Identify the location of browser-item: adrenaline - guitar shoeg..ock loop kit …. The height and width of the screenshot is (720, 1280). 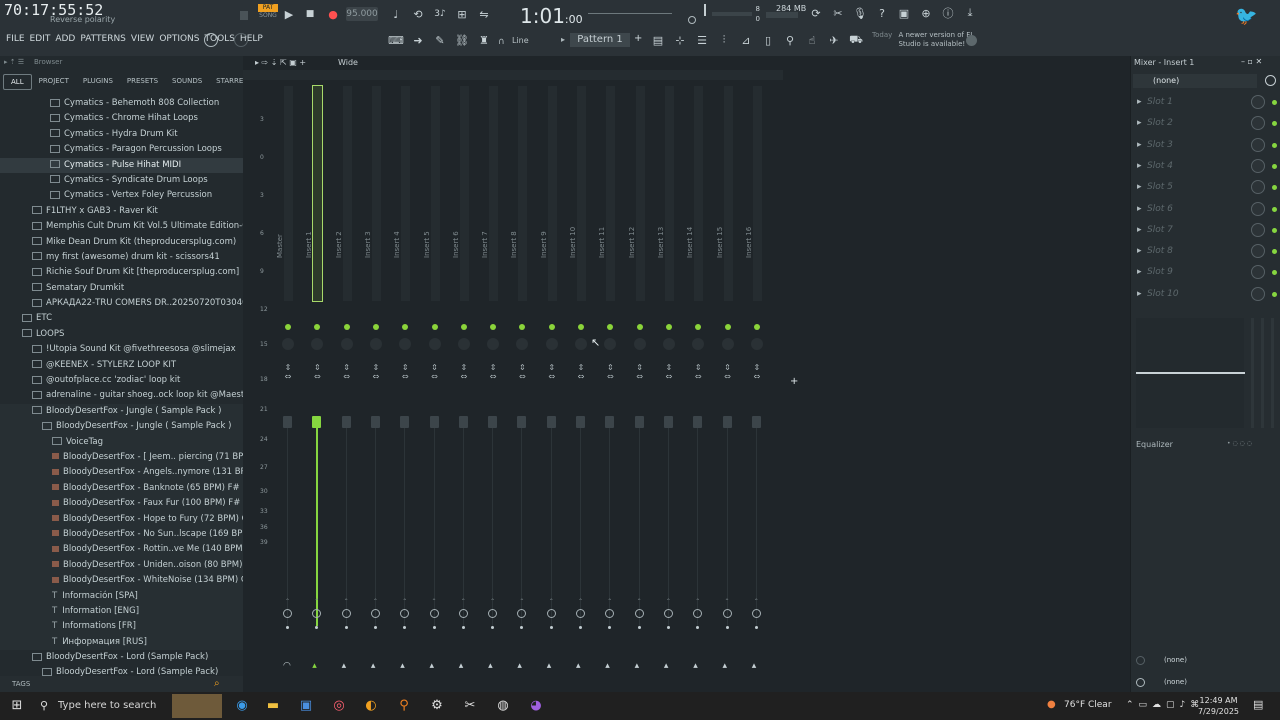
(121, 395).